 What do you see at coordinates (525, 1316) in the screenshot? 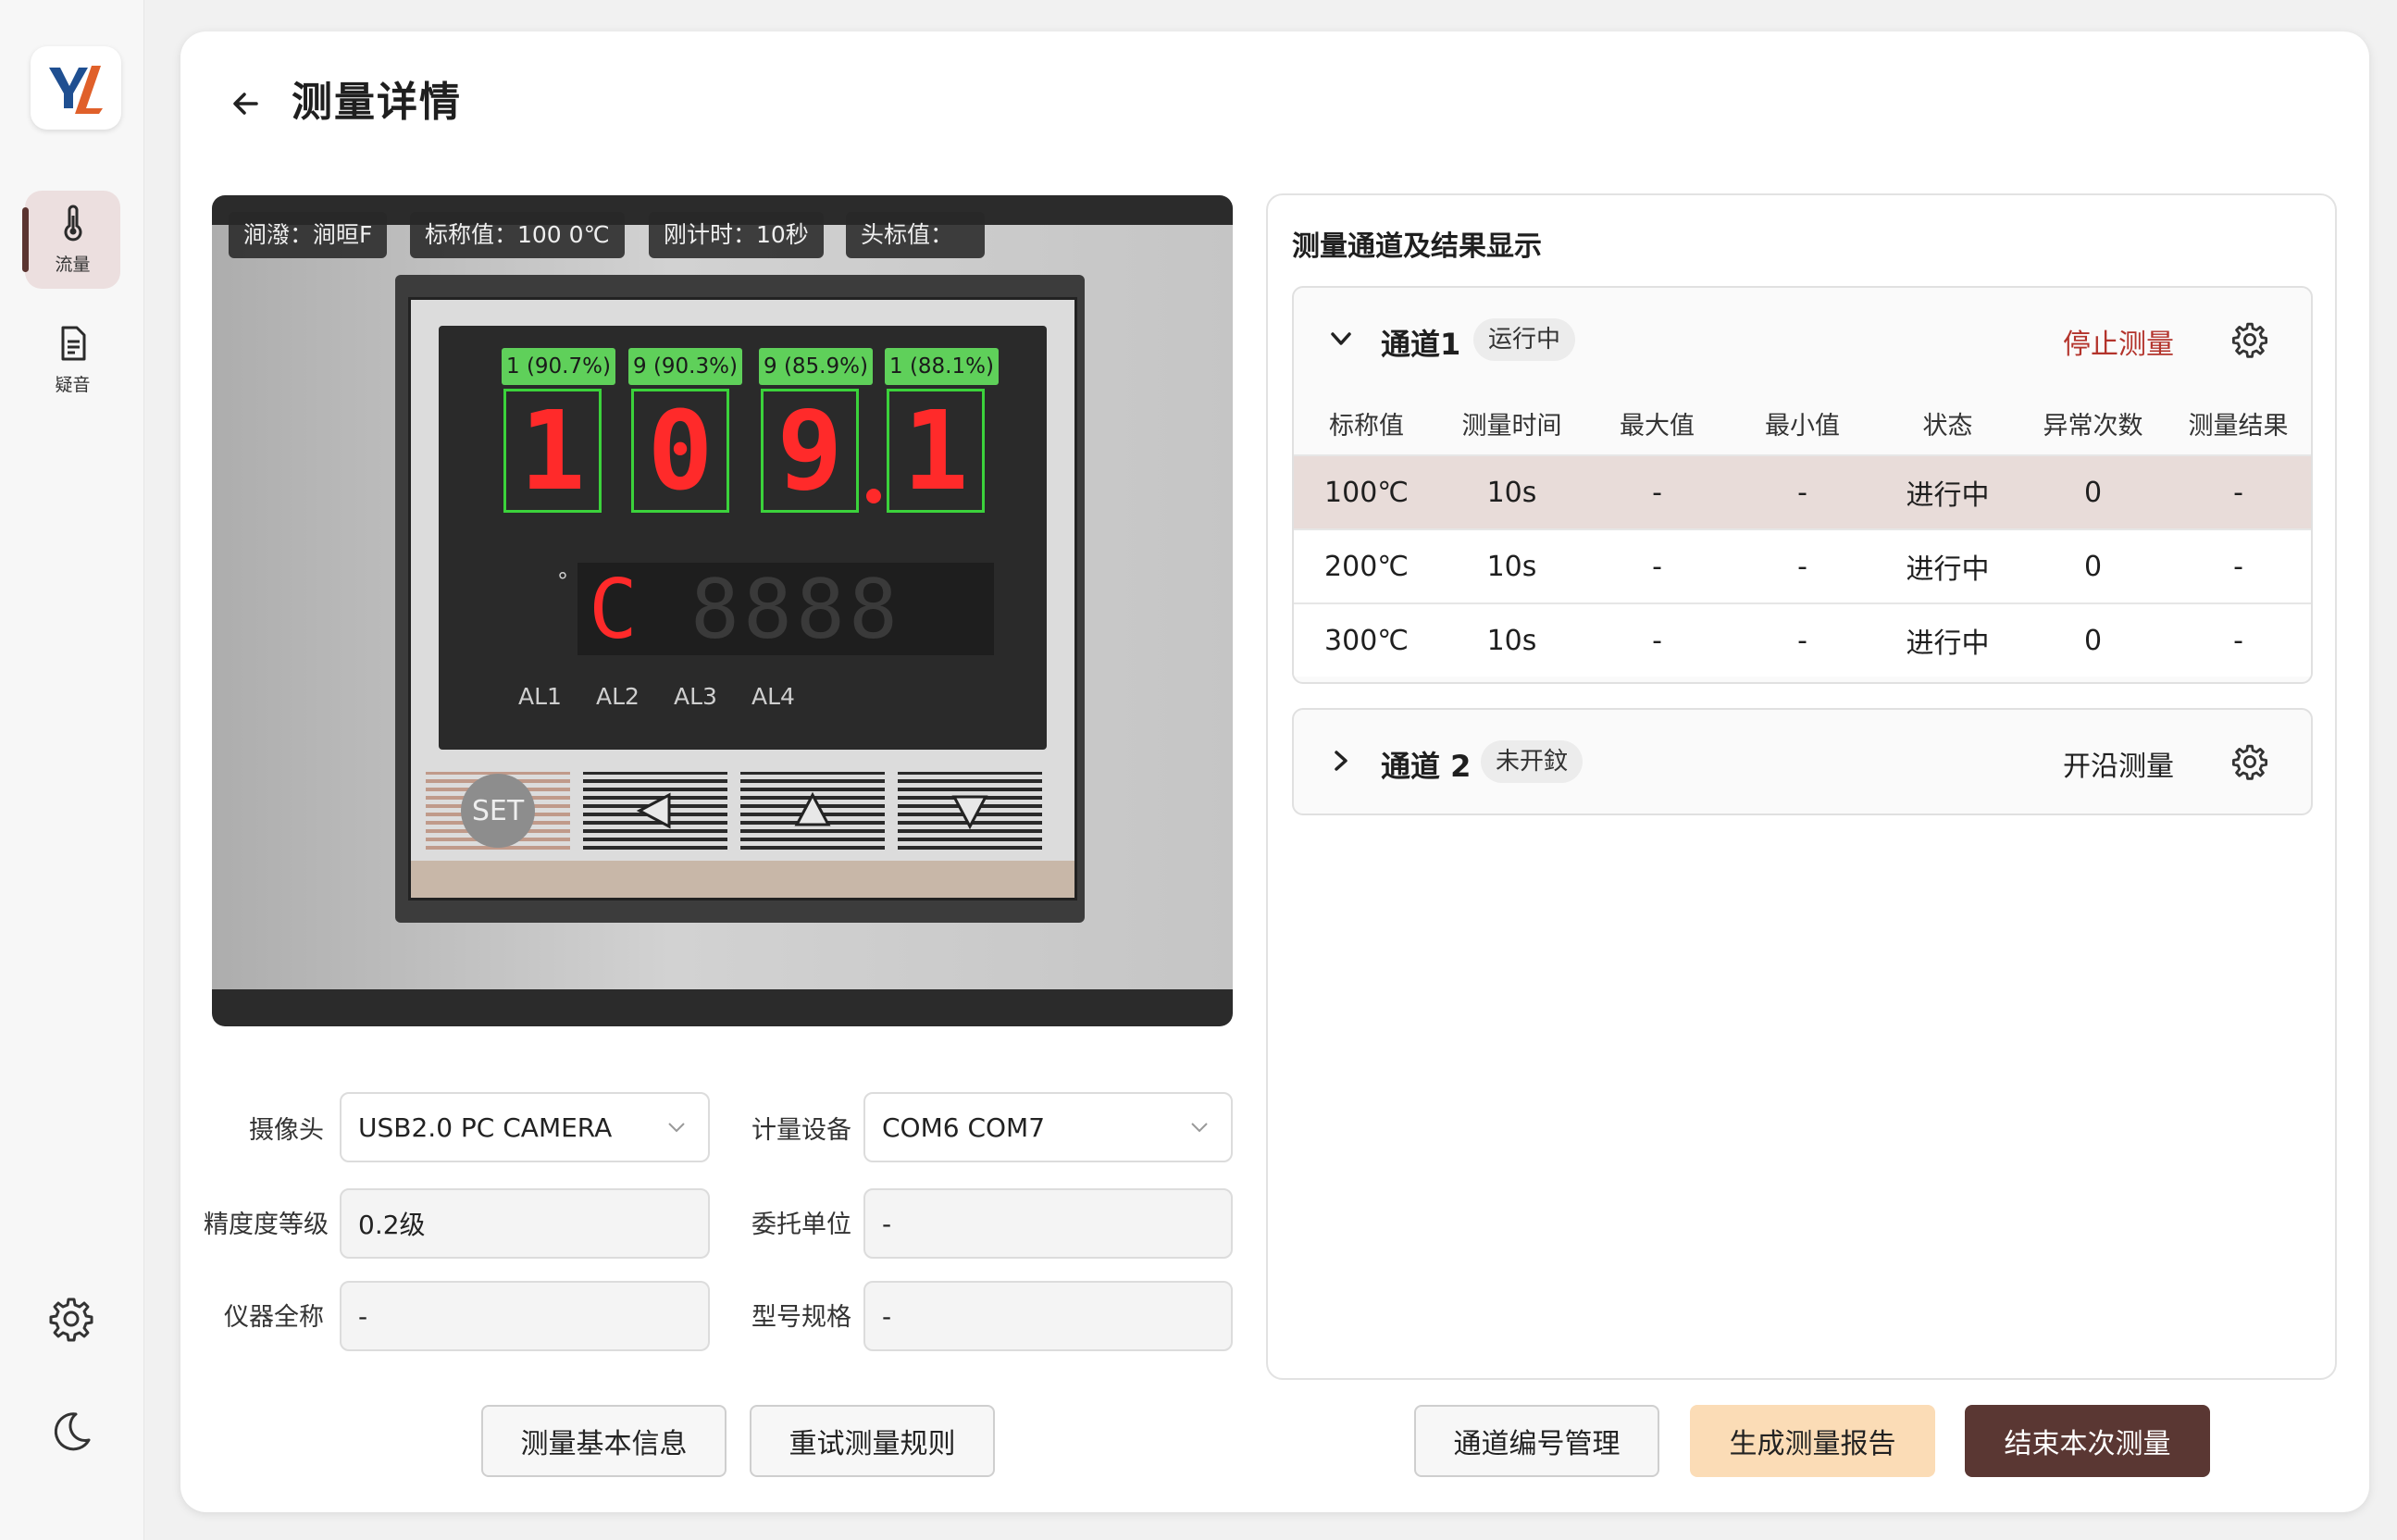
I see `instrument-field: -` at bounding box center [525, 1316].